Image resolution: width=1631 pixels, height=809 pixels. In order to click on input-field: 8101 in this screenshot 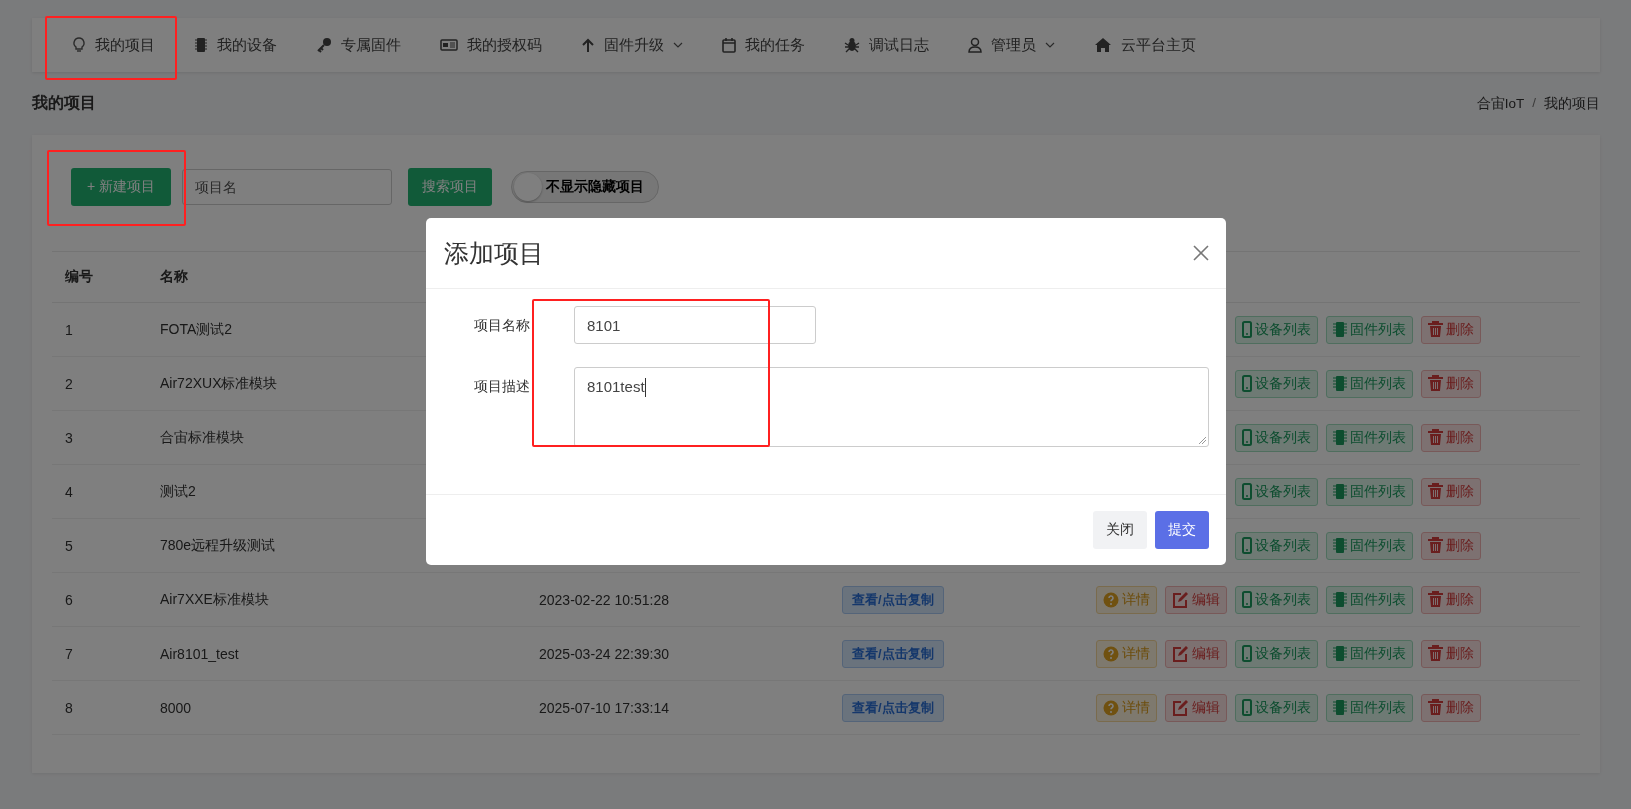, I will do `click(695, 325)`.